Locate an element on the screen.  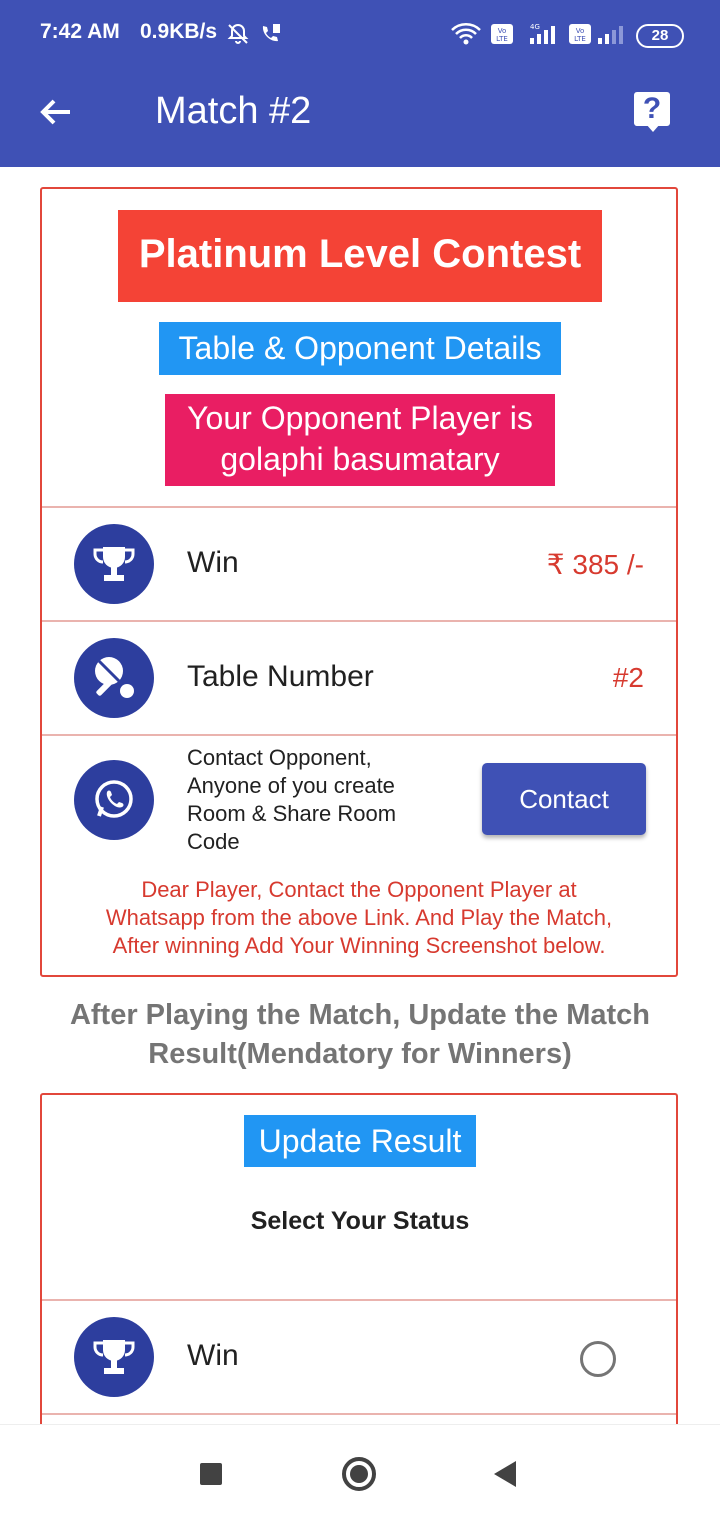
update-instructions-line: Result(Mendatory for Winners) is located at coordinates (360, 1054).